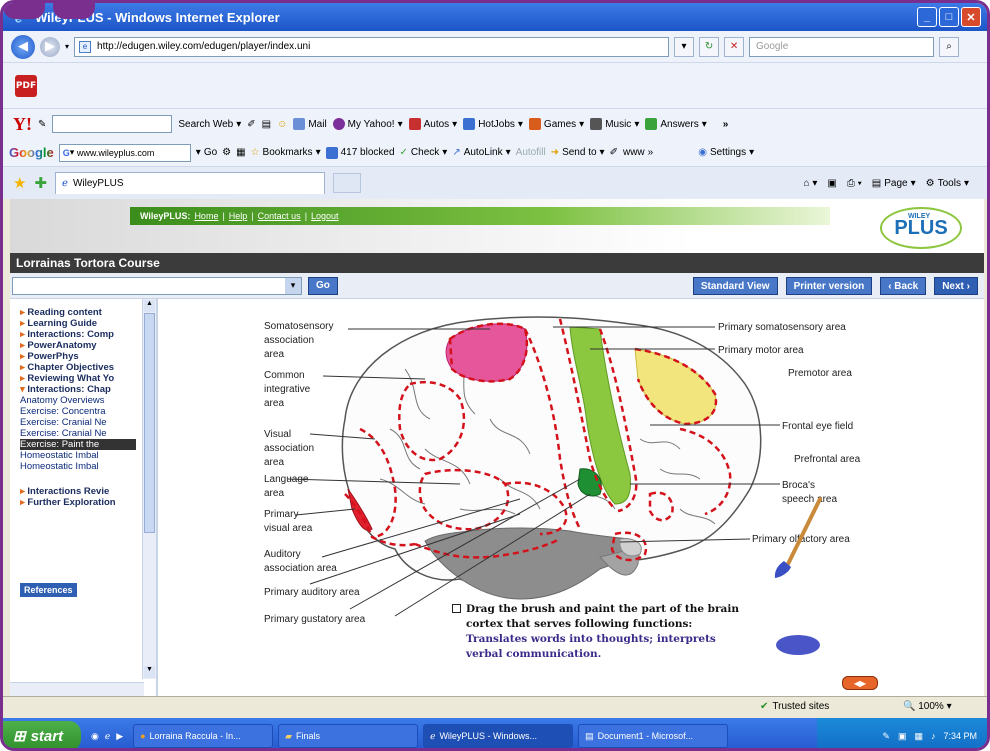  I want to click on security-zone: ✔ Trusted sites, so click(794, 706).